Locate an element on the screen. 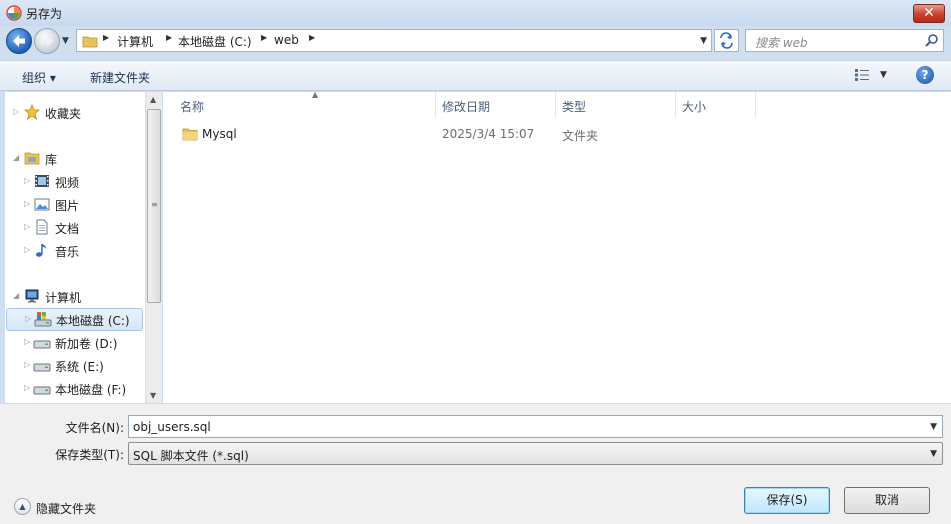 The image size is (951, 524). nav-item-music: ▷ 音乐 is located at coordinates (75, 250).